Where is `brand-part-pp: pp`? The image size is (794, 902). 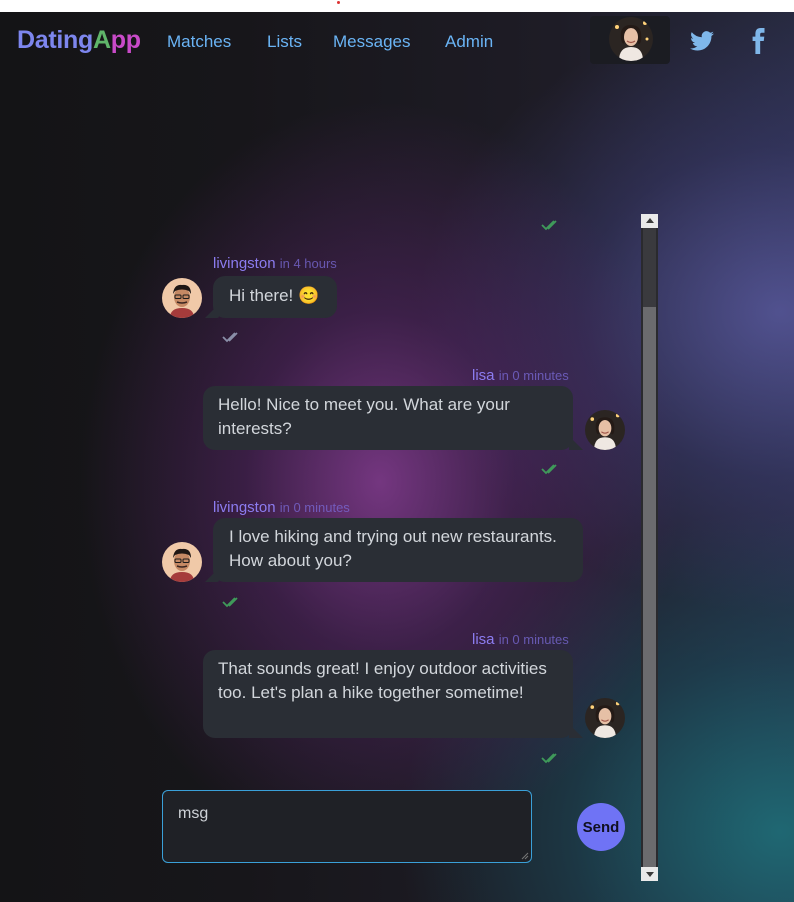 brand-part-pp: pp is located at coordinates (125, 40).